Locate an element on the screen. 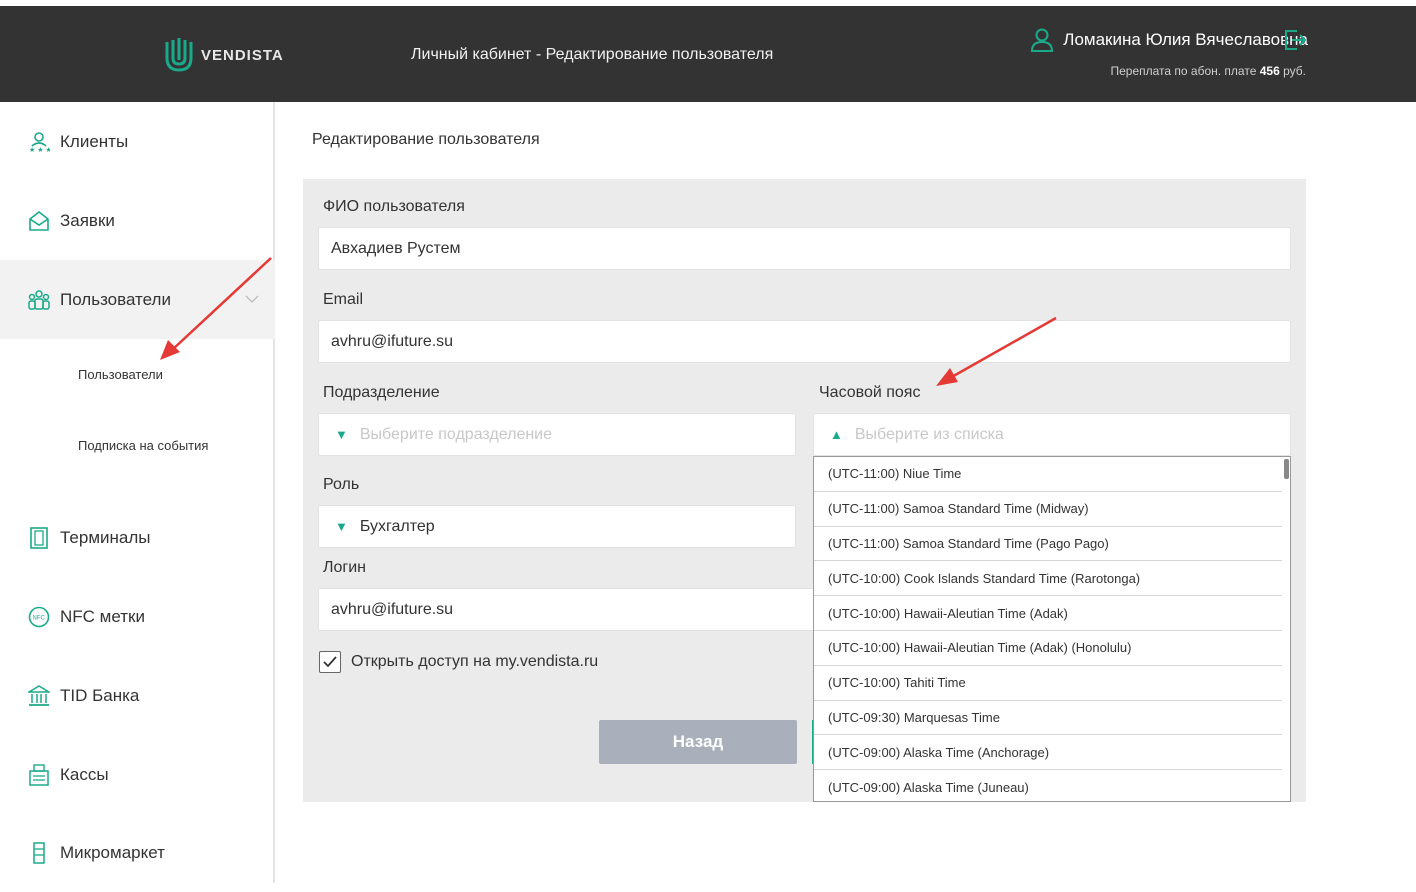 This screenshot has width=1416, height=892. user-block: Ломакина Юлия Вячеславовна is located at coordinates (1169, 40).